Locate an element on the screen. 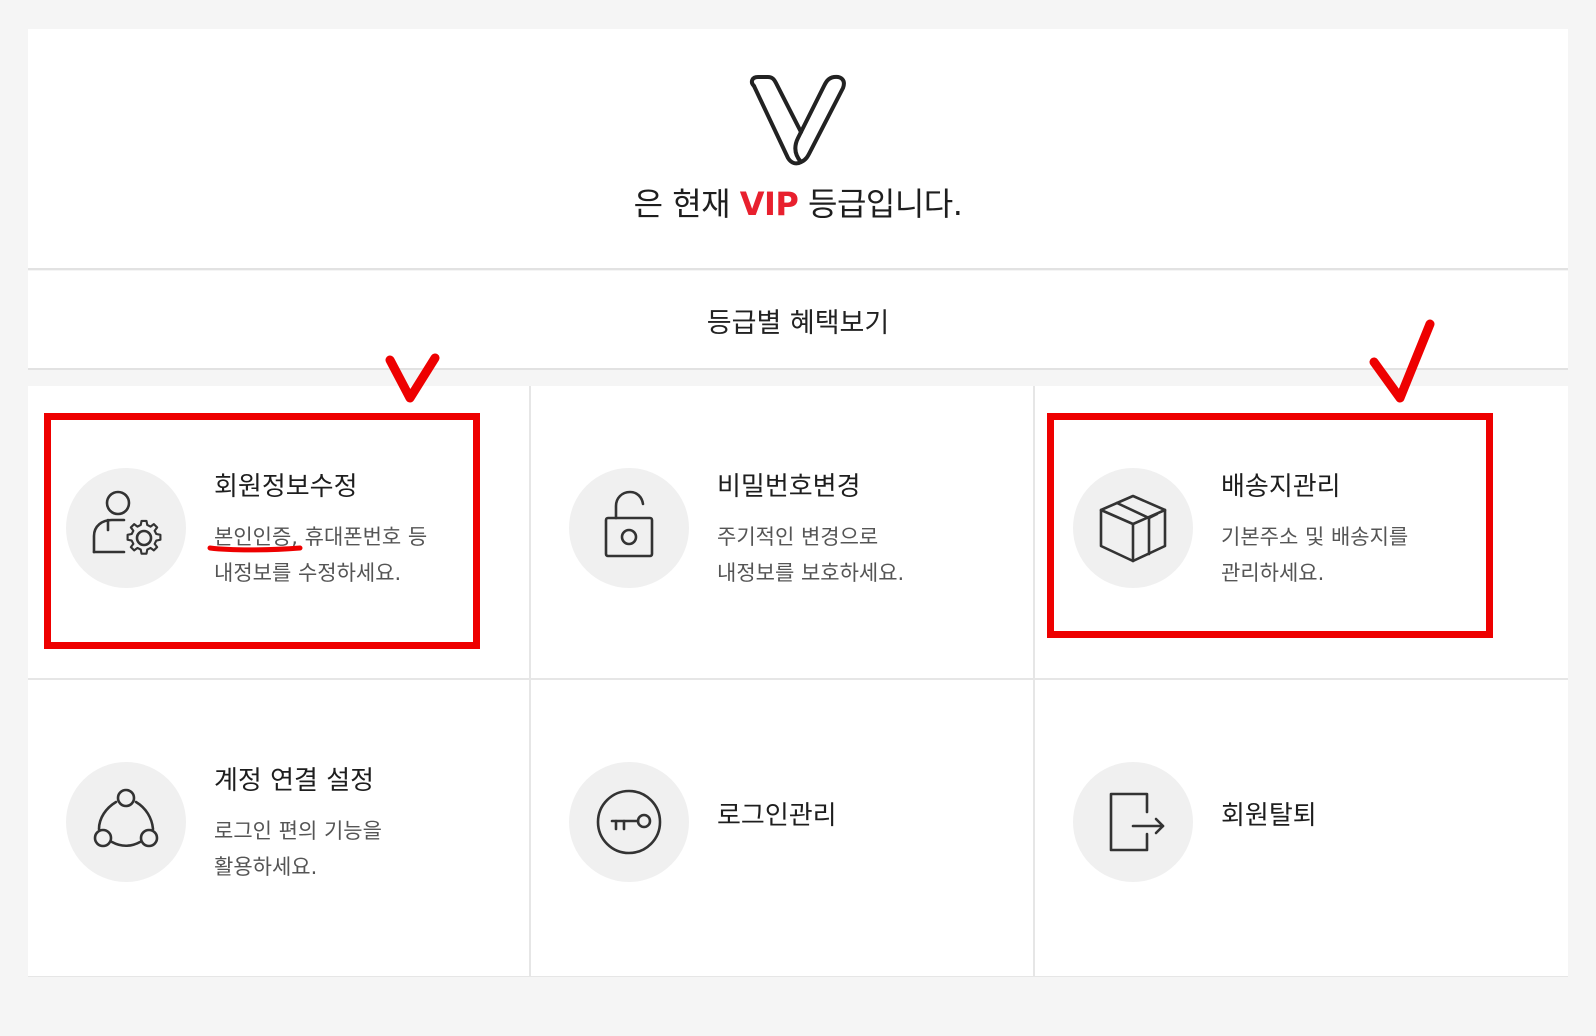 Image resolution: width=1596 pixels, height=1036 pixels. grade-level: VIP is located at coordinates (769, 204).